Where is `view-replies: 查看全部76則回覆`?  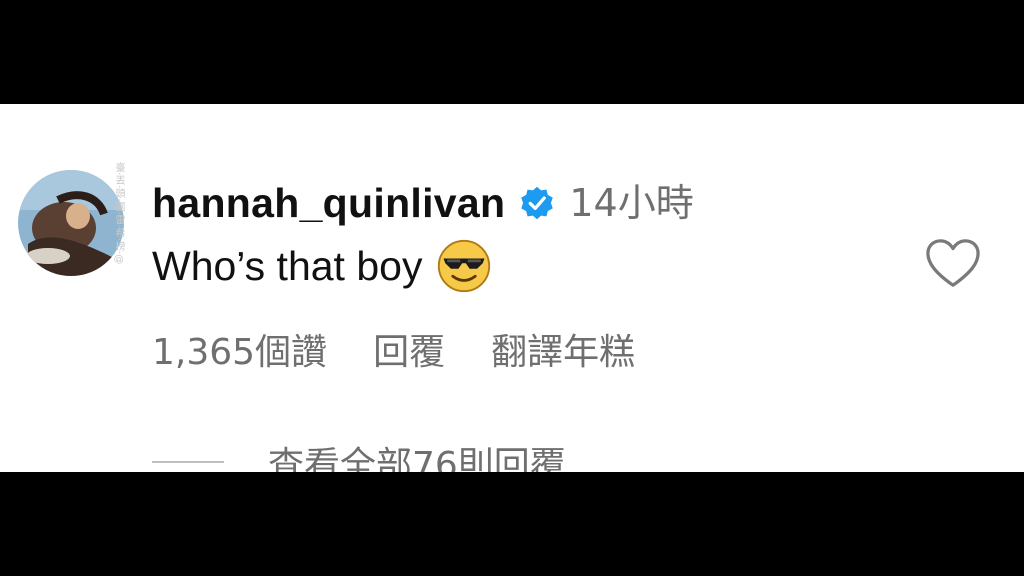
view-replies: 查看全部76則回覆 is located at coordinates (359, 455).